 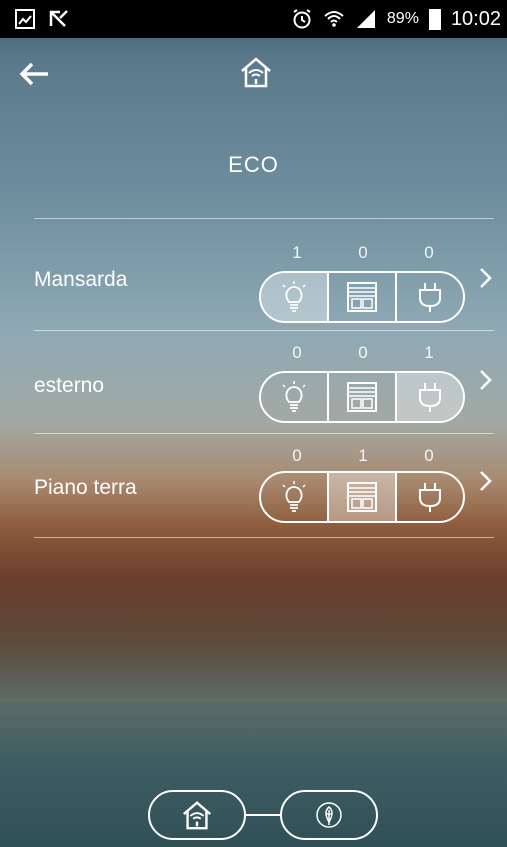 I want to click on missed-call-icon, so click(x=58, y=18).